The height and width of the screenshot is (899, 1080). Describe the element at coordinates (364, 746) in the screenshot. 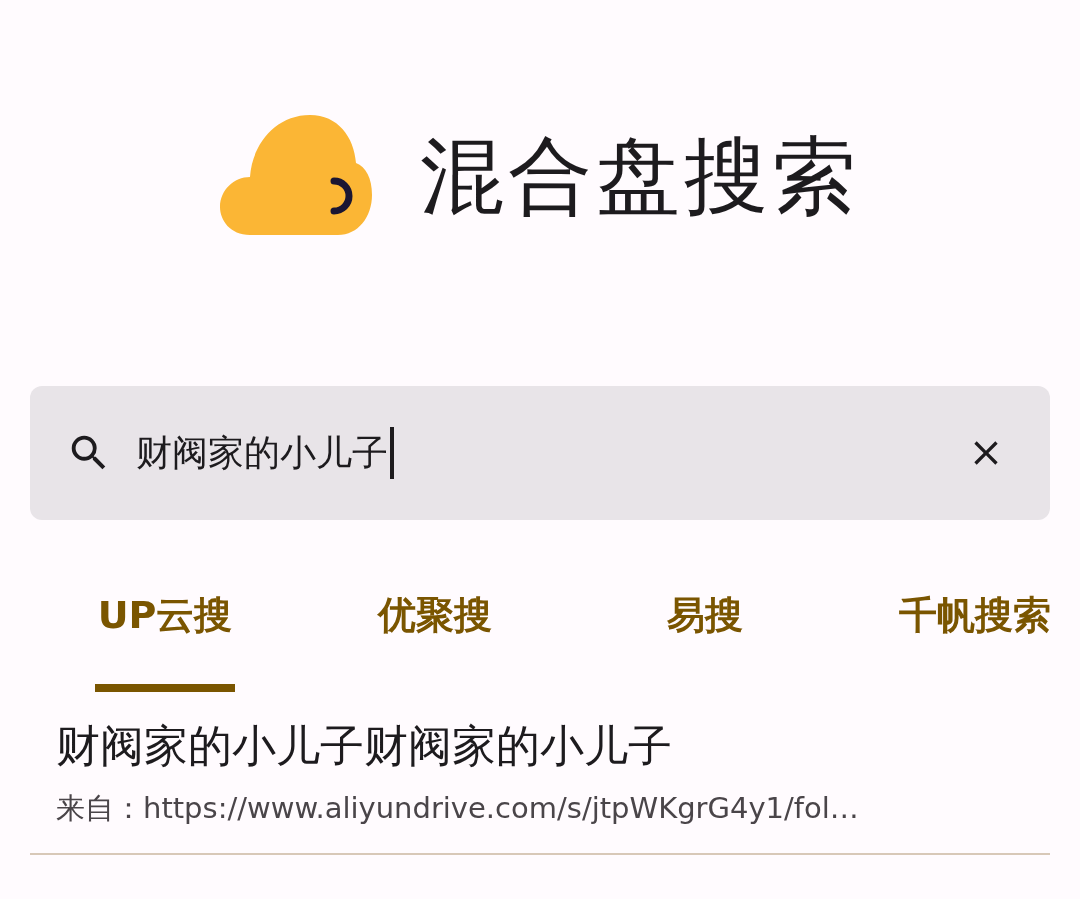

I see `result-title: 财阀家的小儿子财阀家的小儿子` at that location.